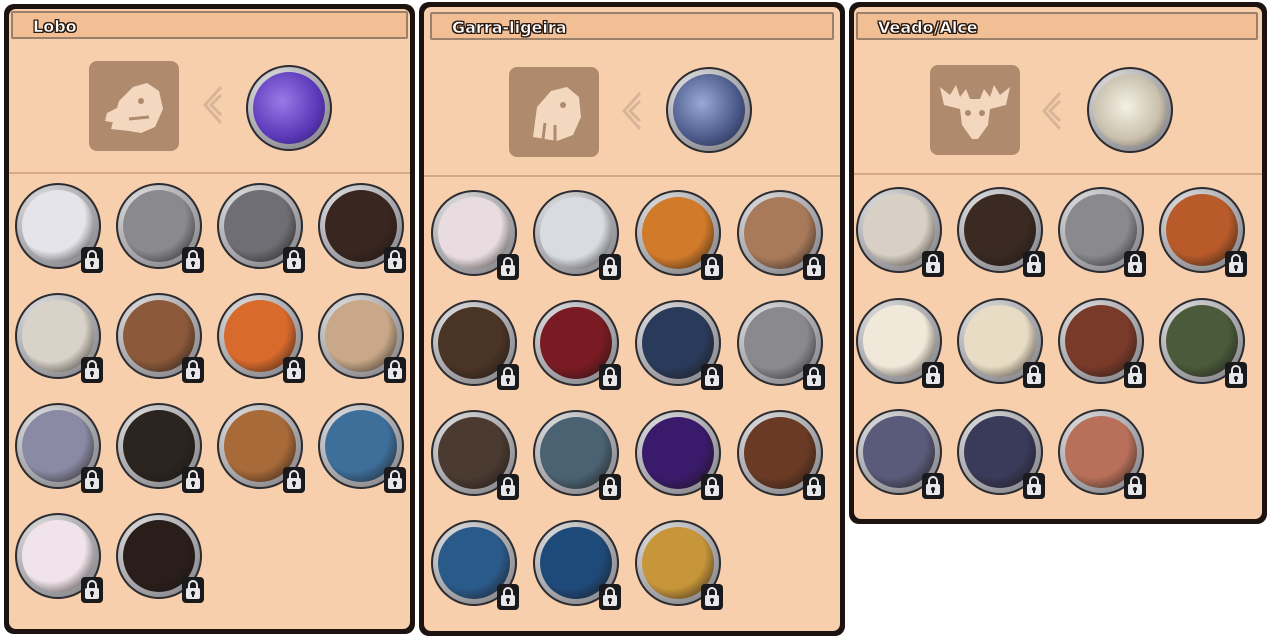  I want to click on panel-title: Lobo, so click(55, 27).